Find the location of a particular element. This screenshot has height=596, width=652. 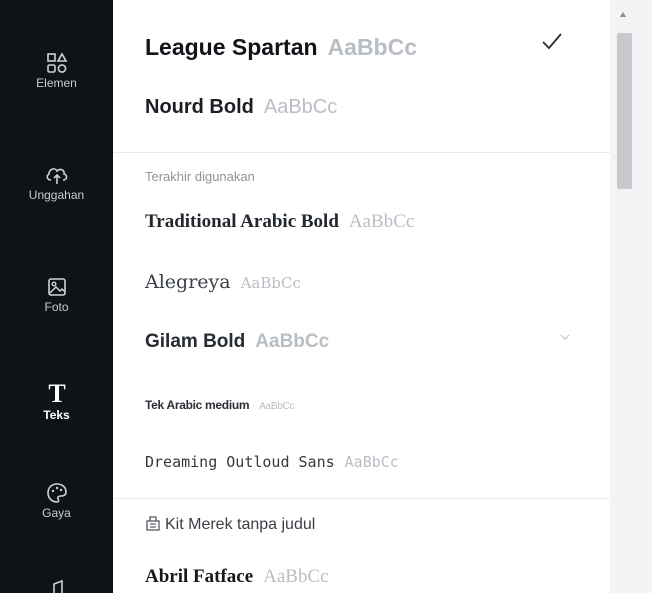

font-option: Abril Fatface AaBbCc is located at coordinates (237, 577).